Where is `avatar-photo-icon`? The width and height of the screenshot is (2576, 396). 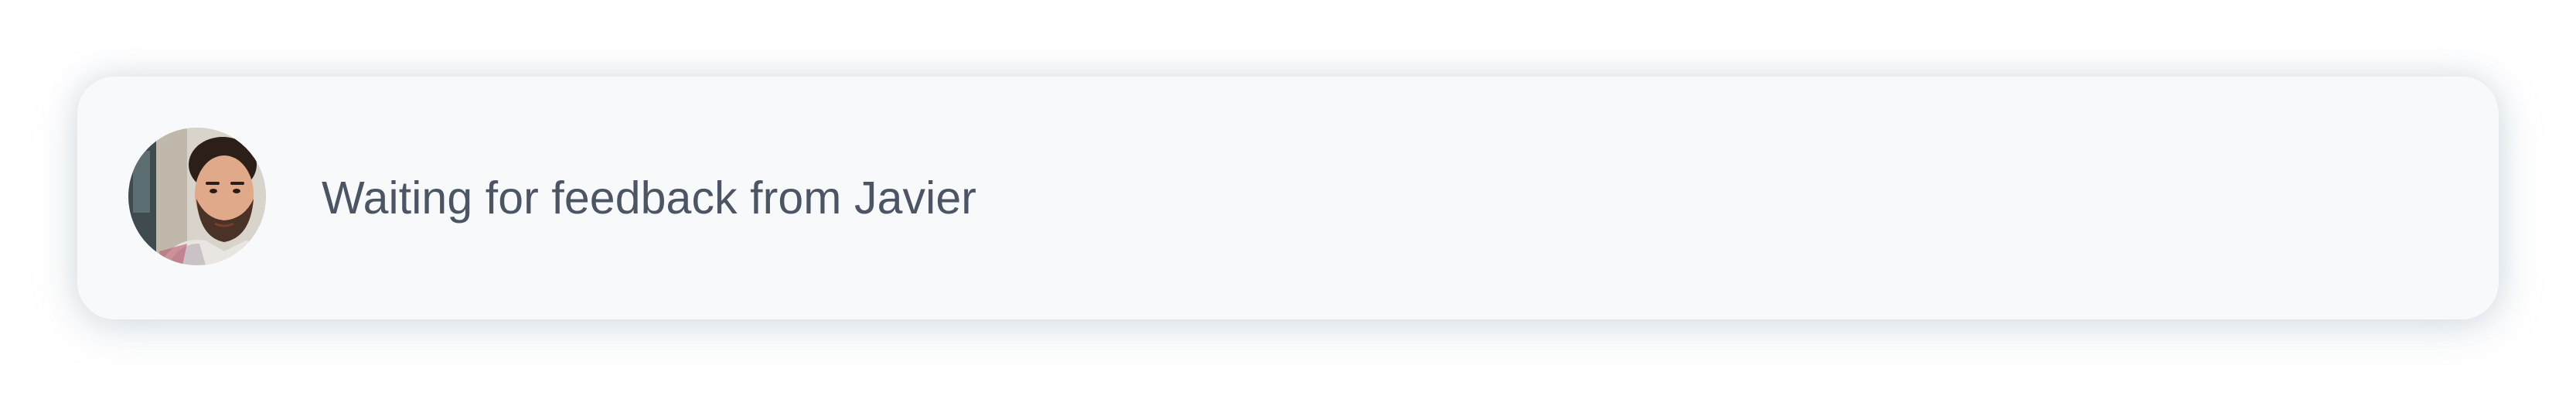
avatar-photo-icon is located at coordinates (197, 197).